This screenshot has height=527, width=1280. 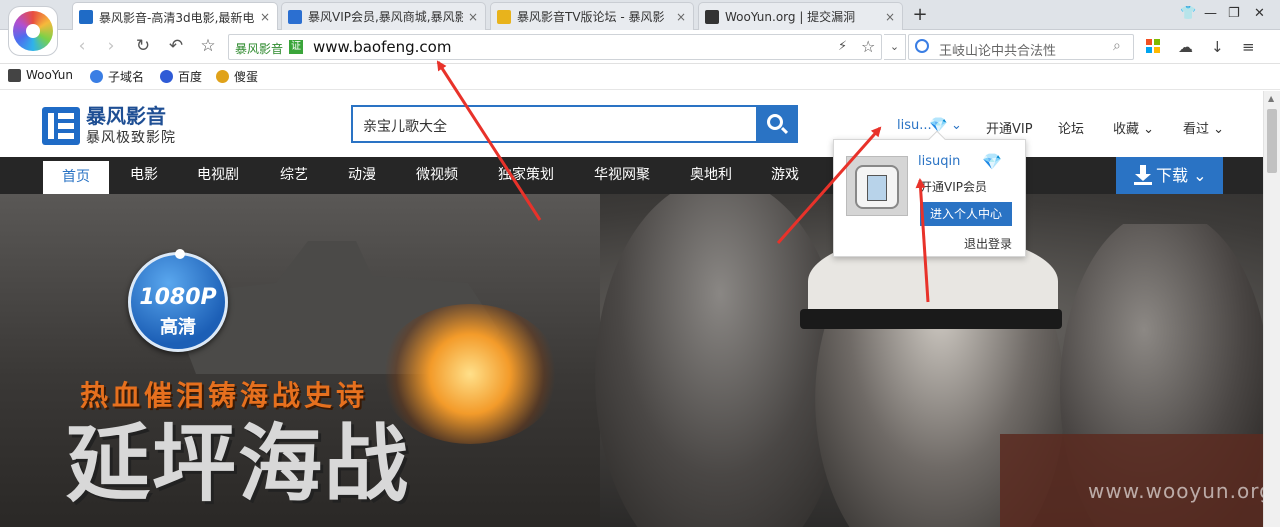 What do you see at coordinates (526, 175) in the screenshot?
I see `nav-item-exclusive: 独家策划` at bounding box center [526, 175].